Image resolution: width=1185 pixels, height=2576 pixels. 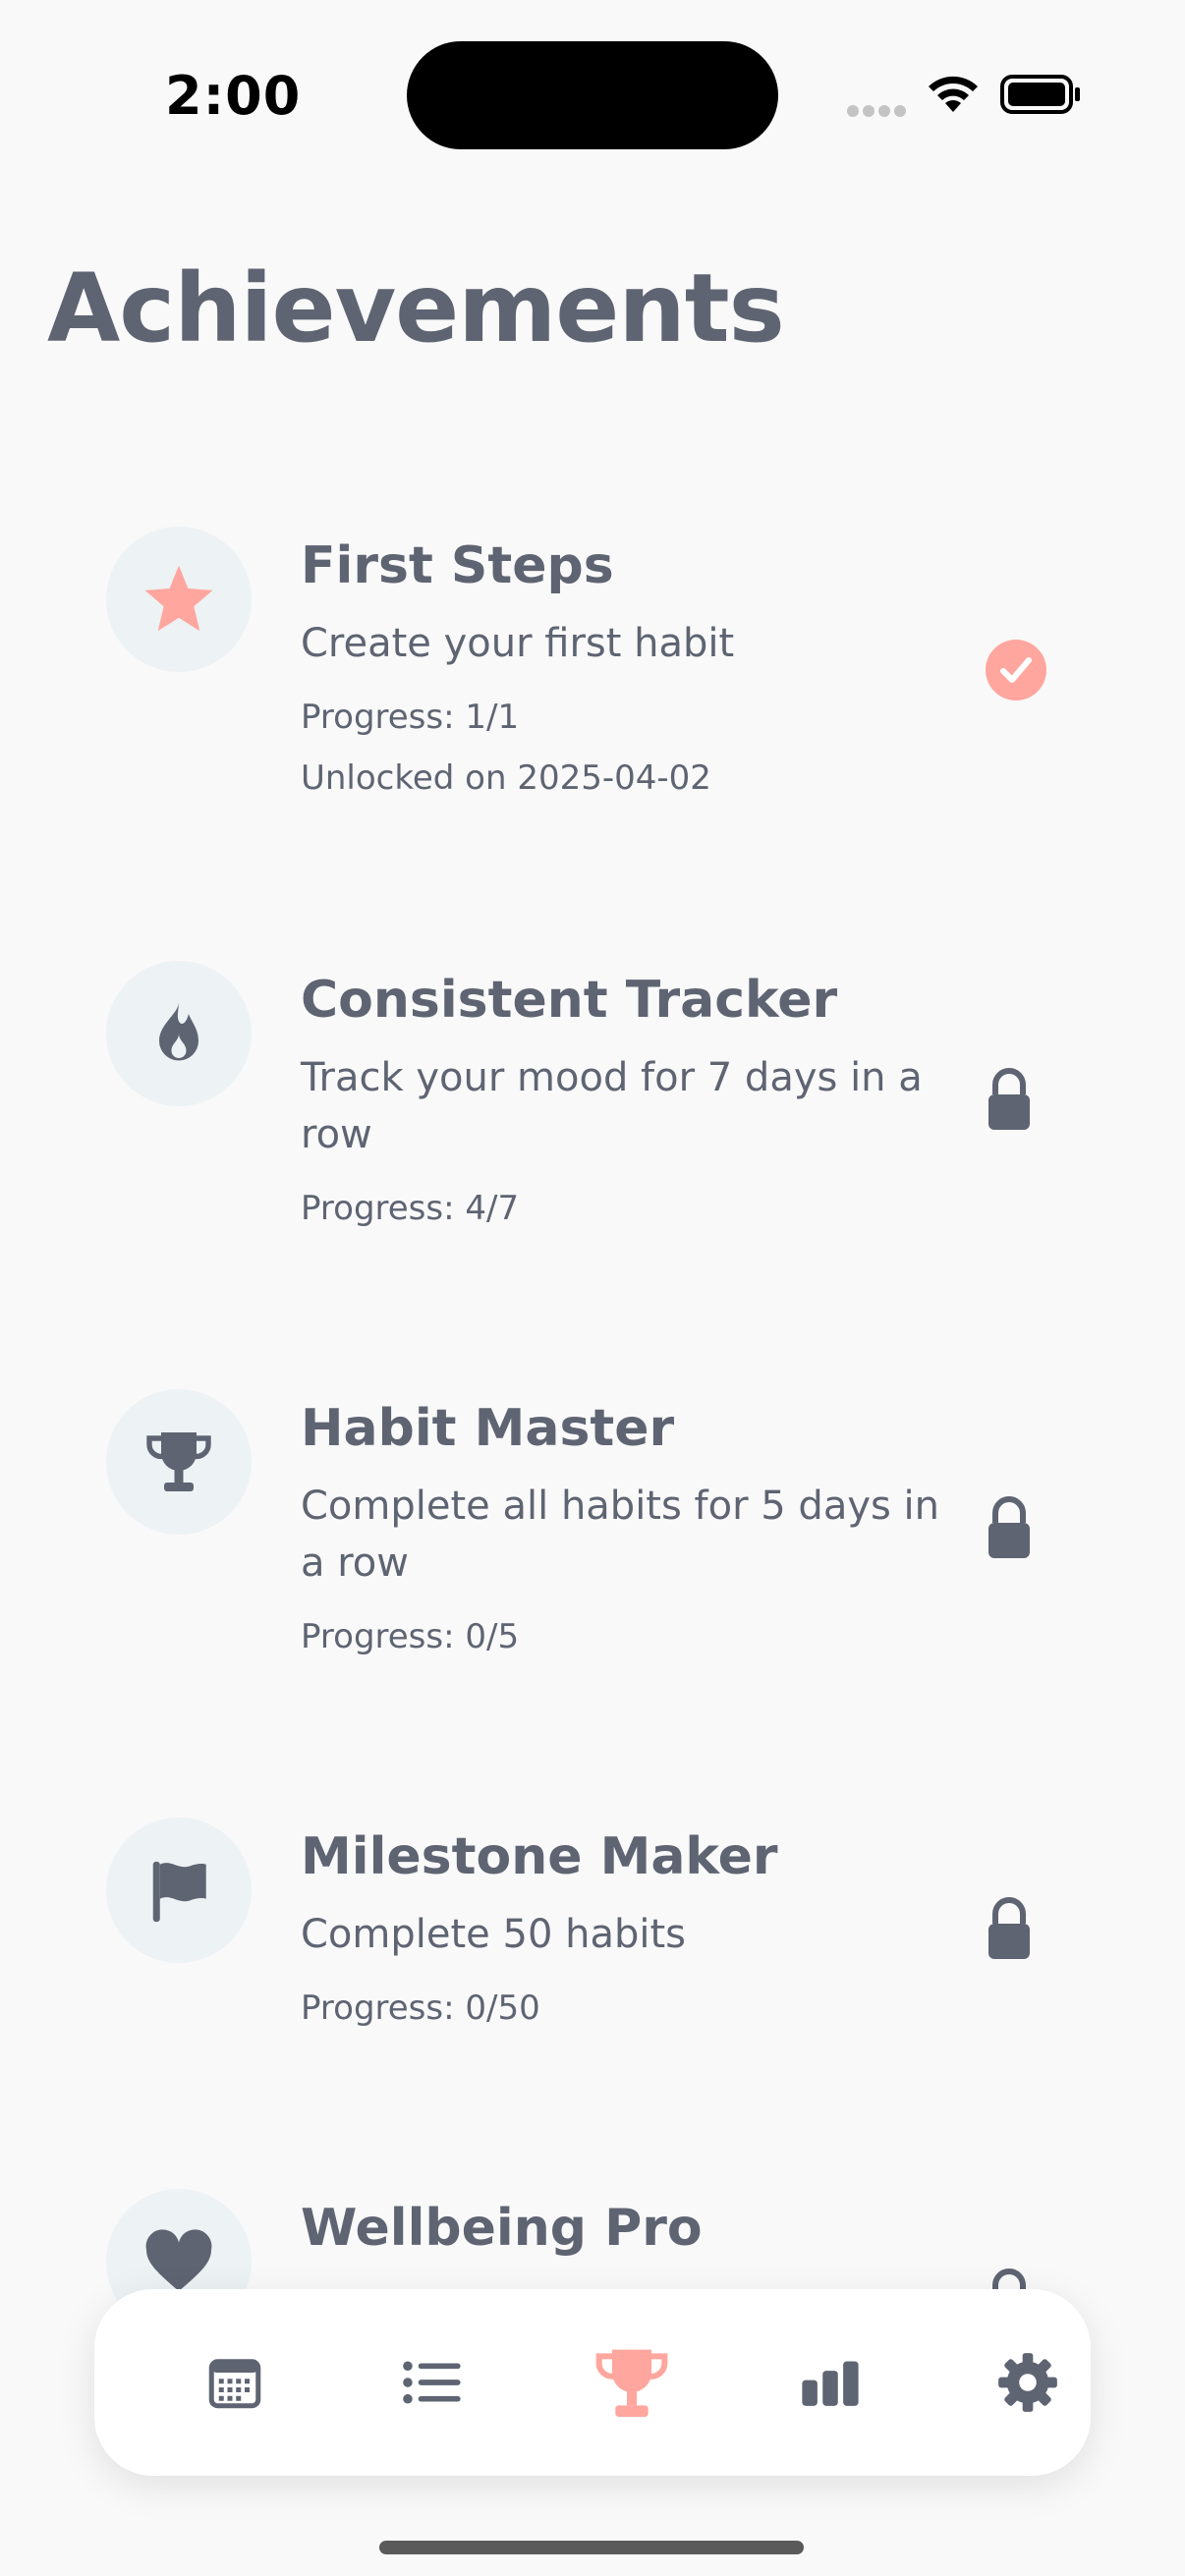 What do you see at coordinates (612, 1106) in the screenshot?
I see `achievement-description: Track your mood for 7 days in a row` at bounding box center [612, 1106].